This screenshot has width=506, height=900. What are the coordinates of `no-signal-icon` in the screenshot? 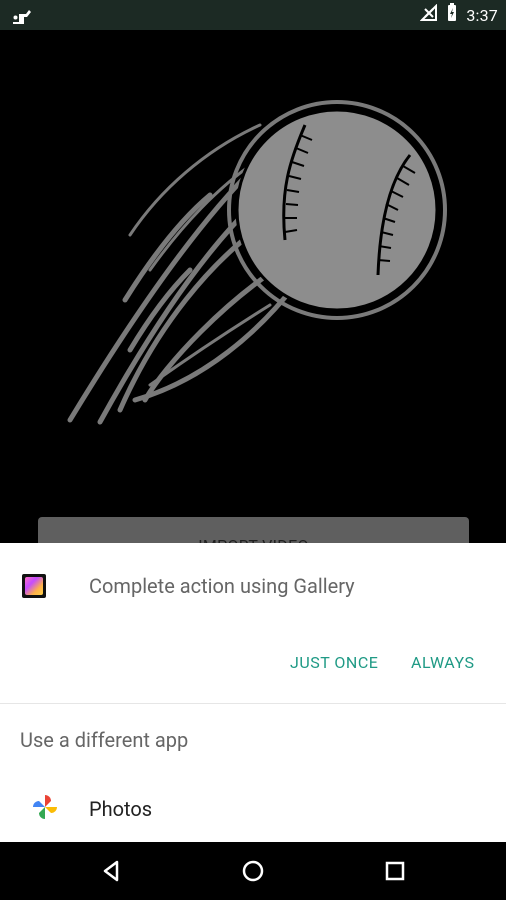 It's located at (428, 14).